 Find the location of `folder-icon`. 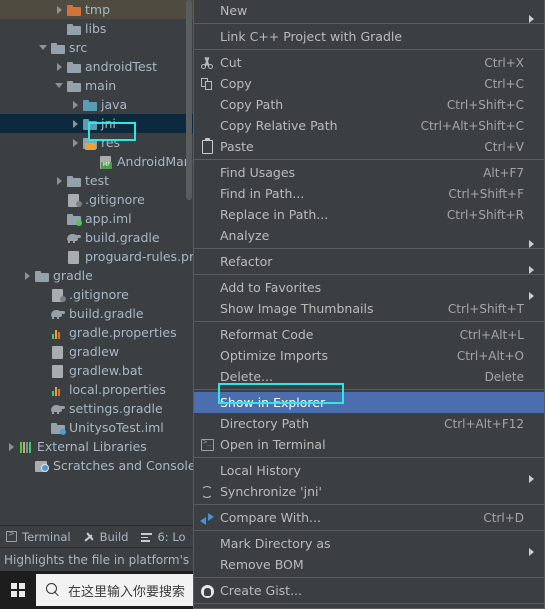

folder-icon is located at coordinates (74, 67).